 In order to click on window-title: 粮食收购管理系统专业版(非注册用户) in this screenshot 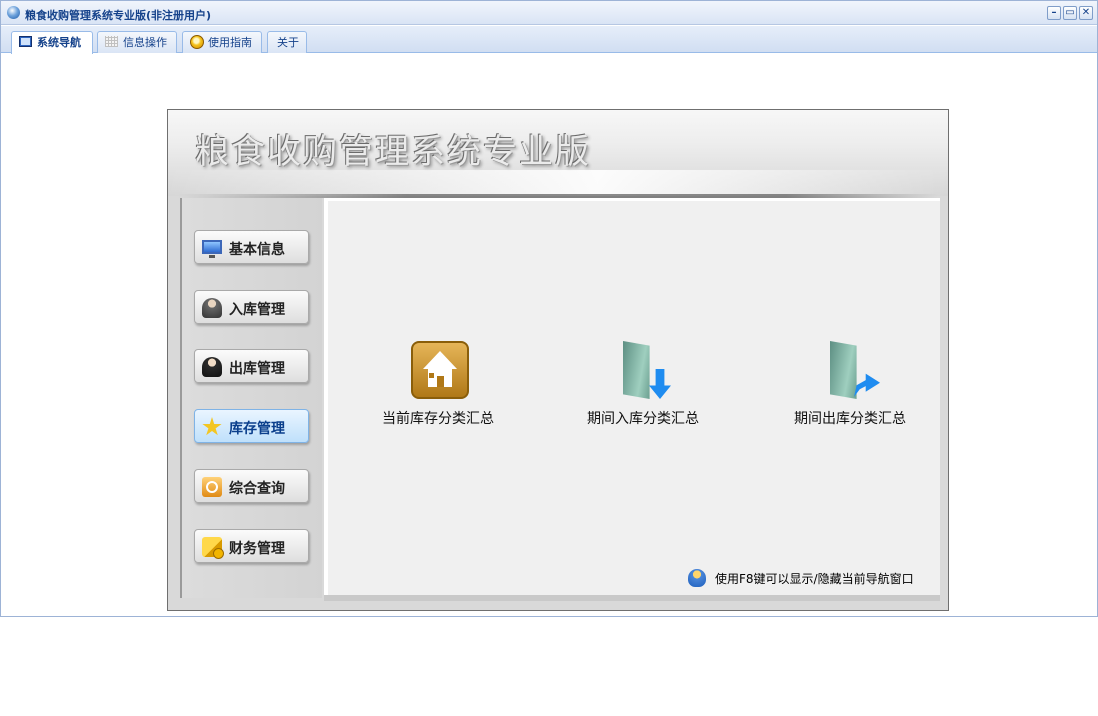, I will do `click(118, 15)`.